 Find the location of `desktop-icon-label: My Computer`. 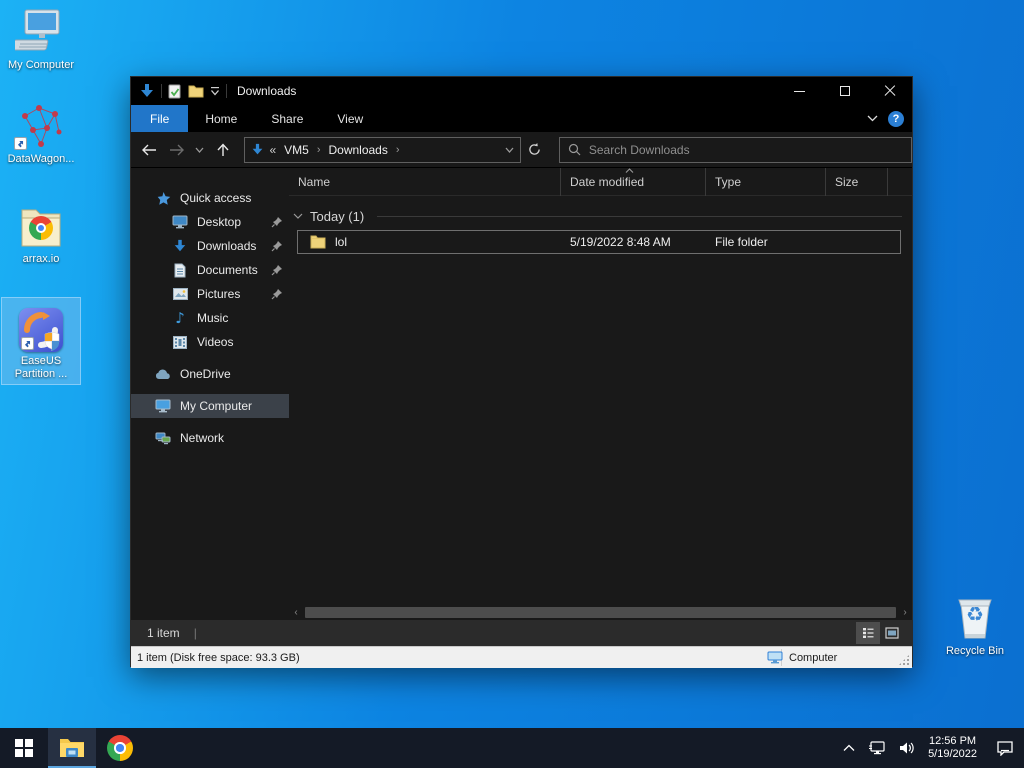

desktop-icon-label: My Computer is located at coordinates (41, 65).